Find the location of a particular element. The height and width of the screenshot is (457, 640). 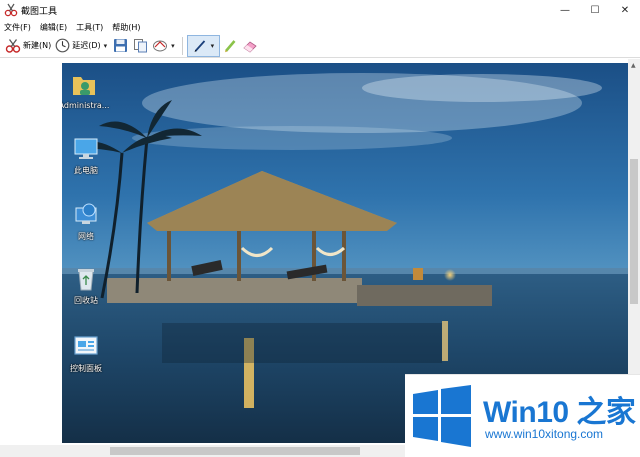

save-button is located at coordinates (120, 46).